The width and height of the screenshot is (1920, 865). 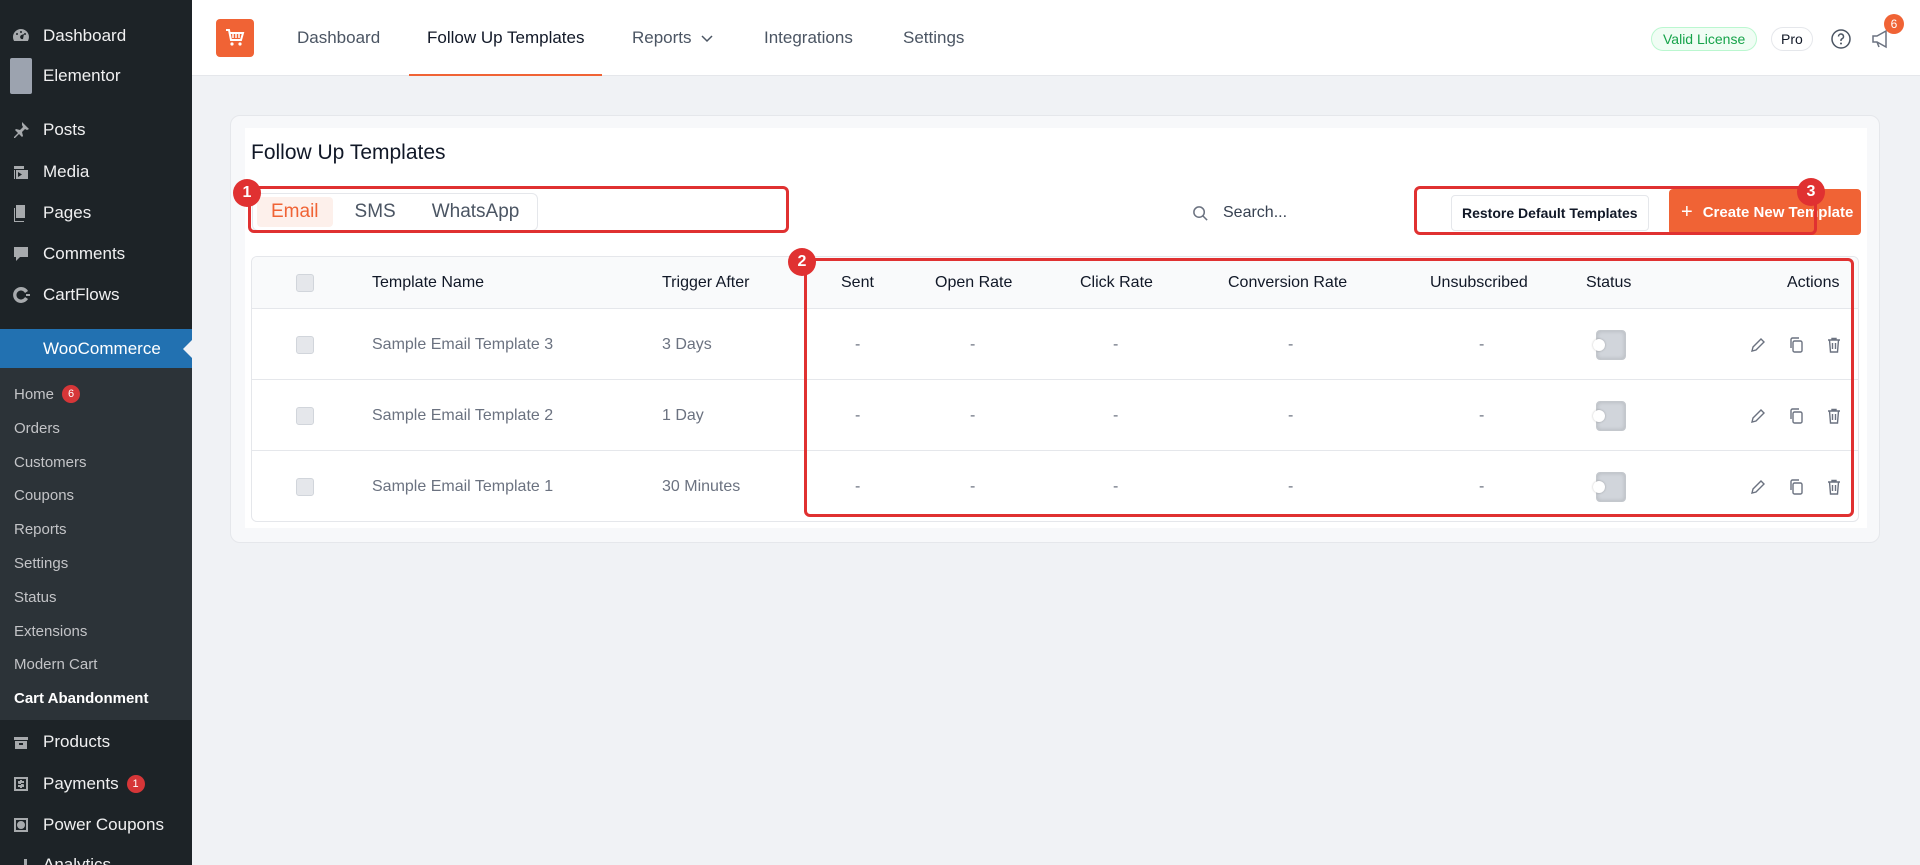 What do you see at coordinates (1550, 213) in the screenshot?
I see `restore-default-templates-button: Restore Default Templates` at bounding box center [1550, 213].